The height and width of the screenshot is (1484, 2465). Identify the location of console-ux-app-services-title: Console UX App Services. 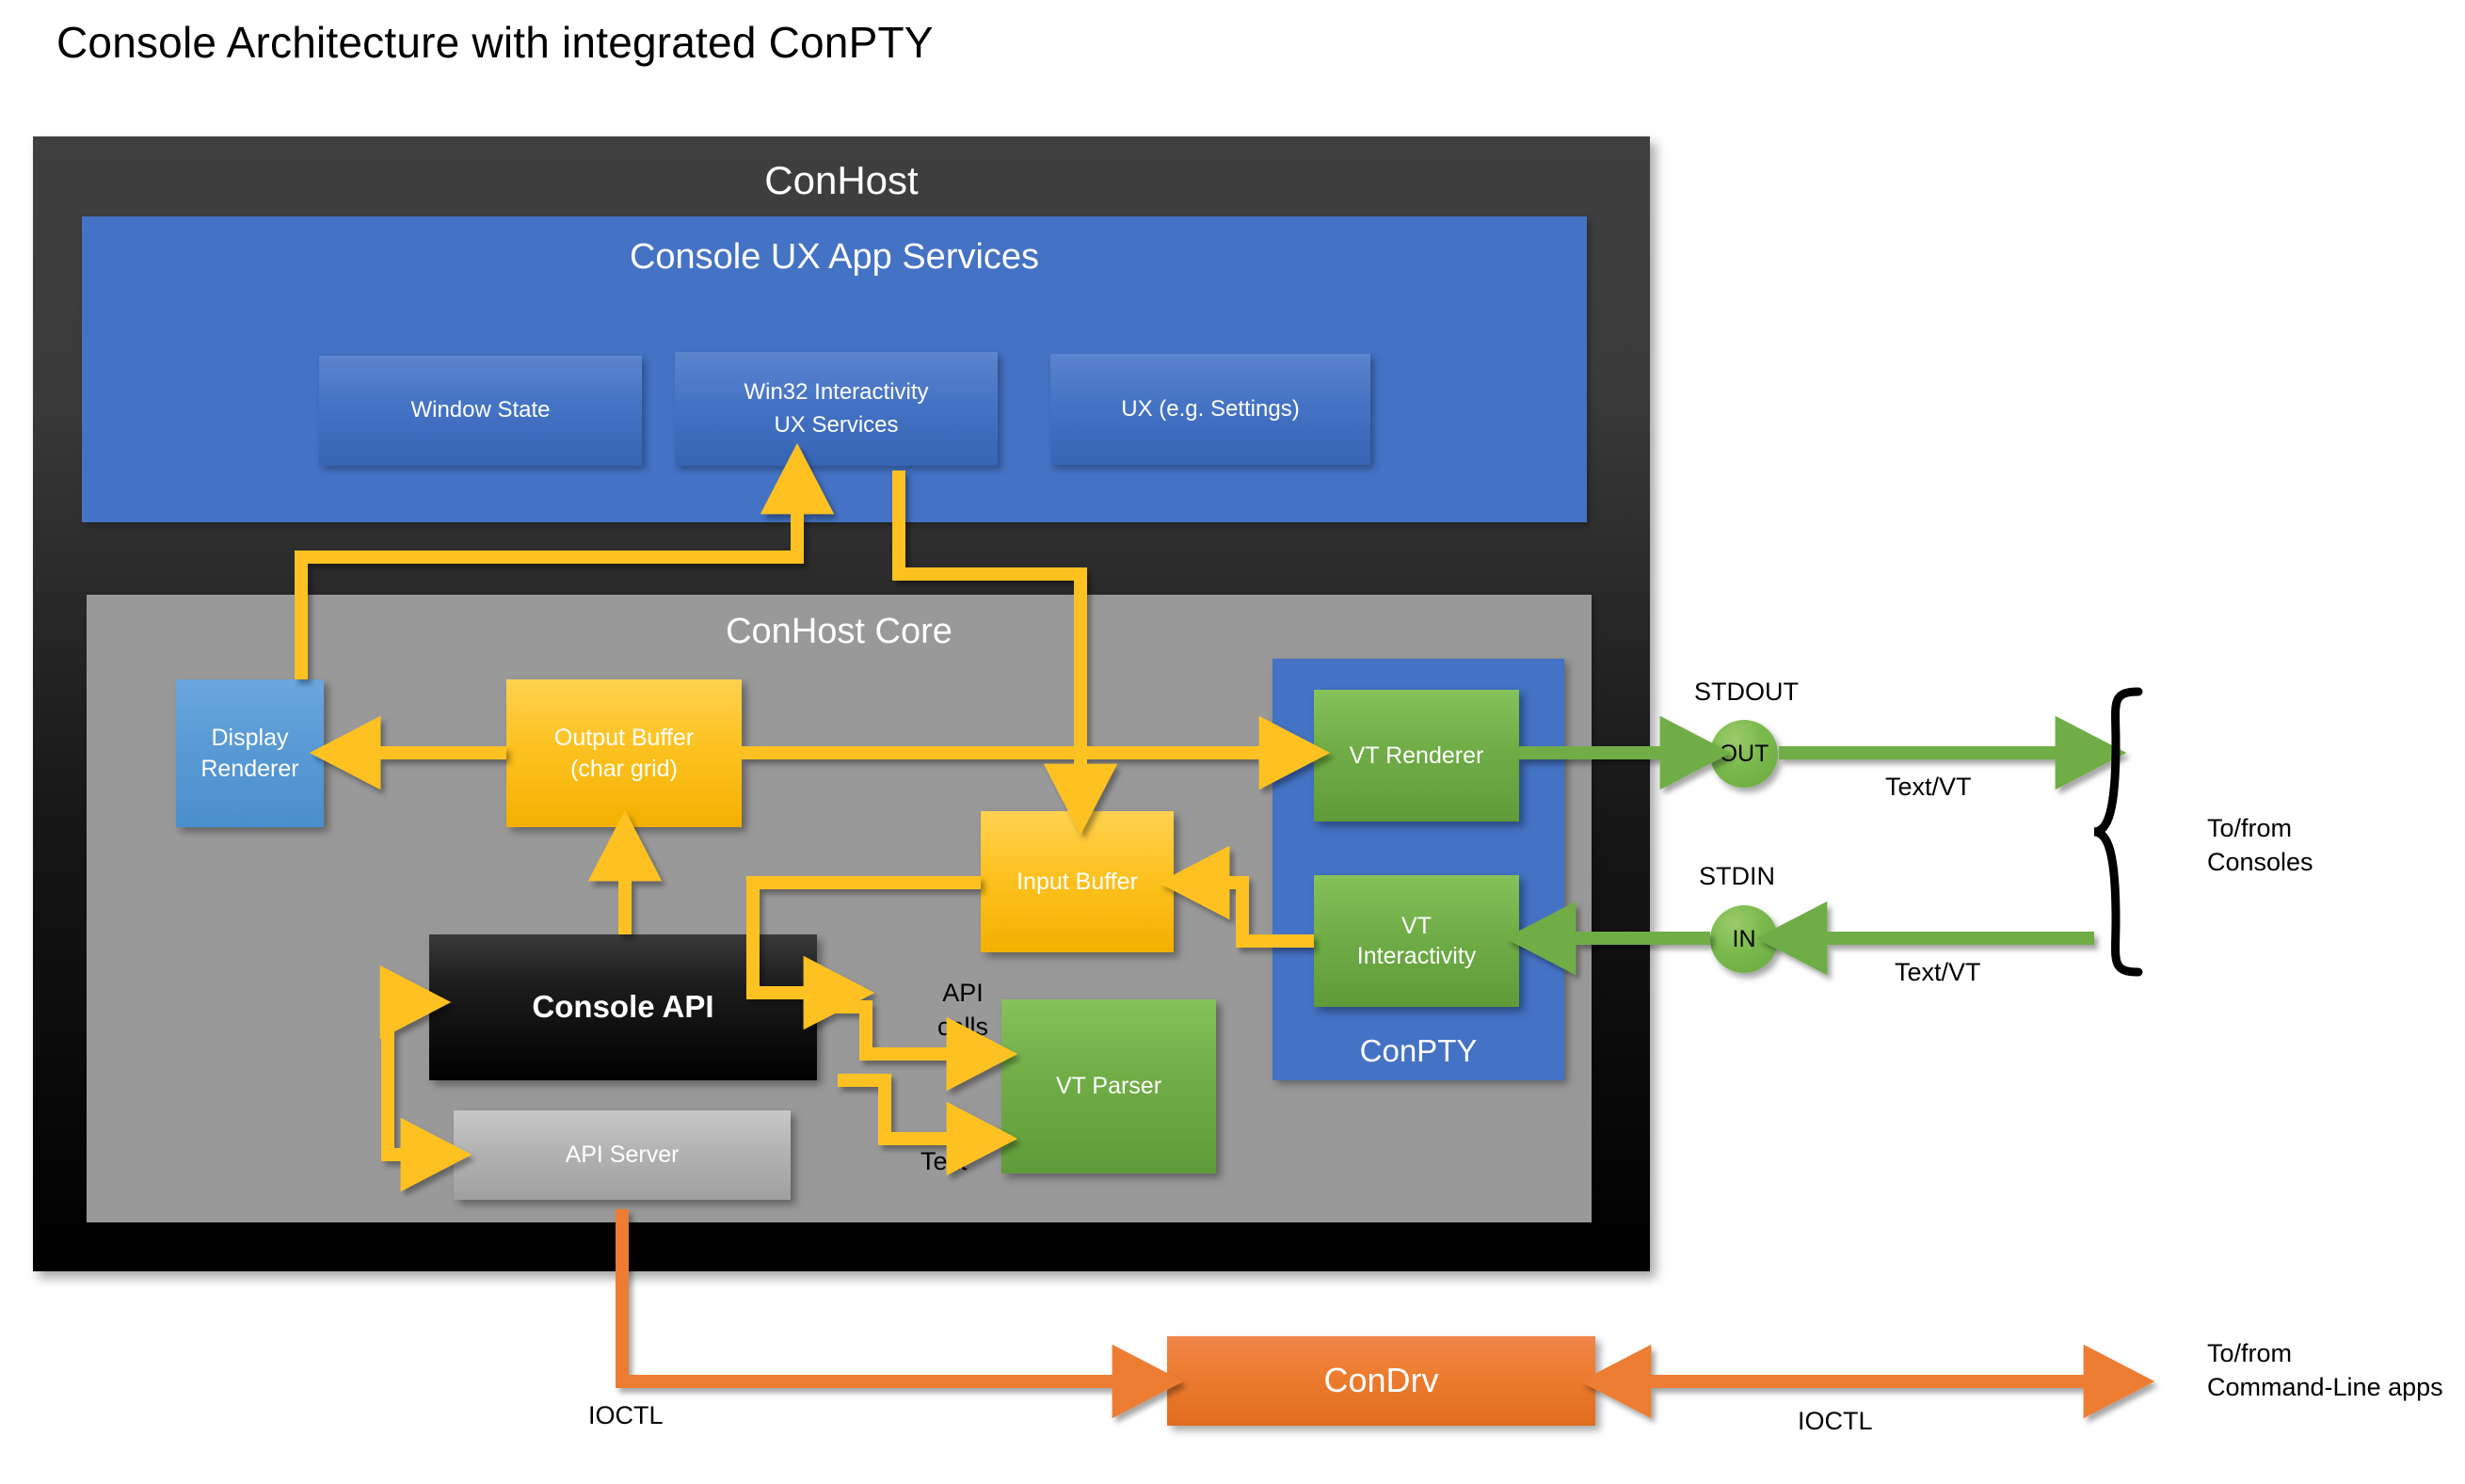
(834, 257).